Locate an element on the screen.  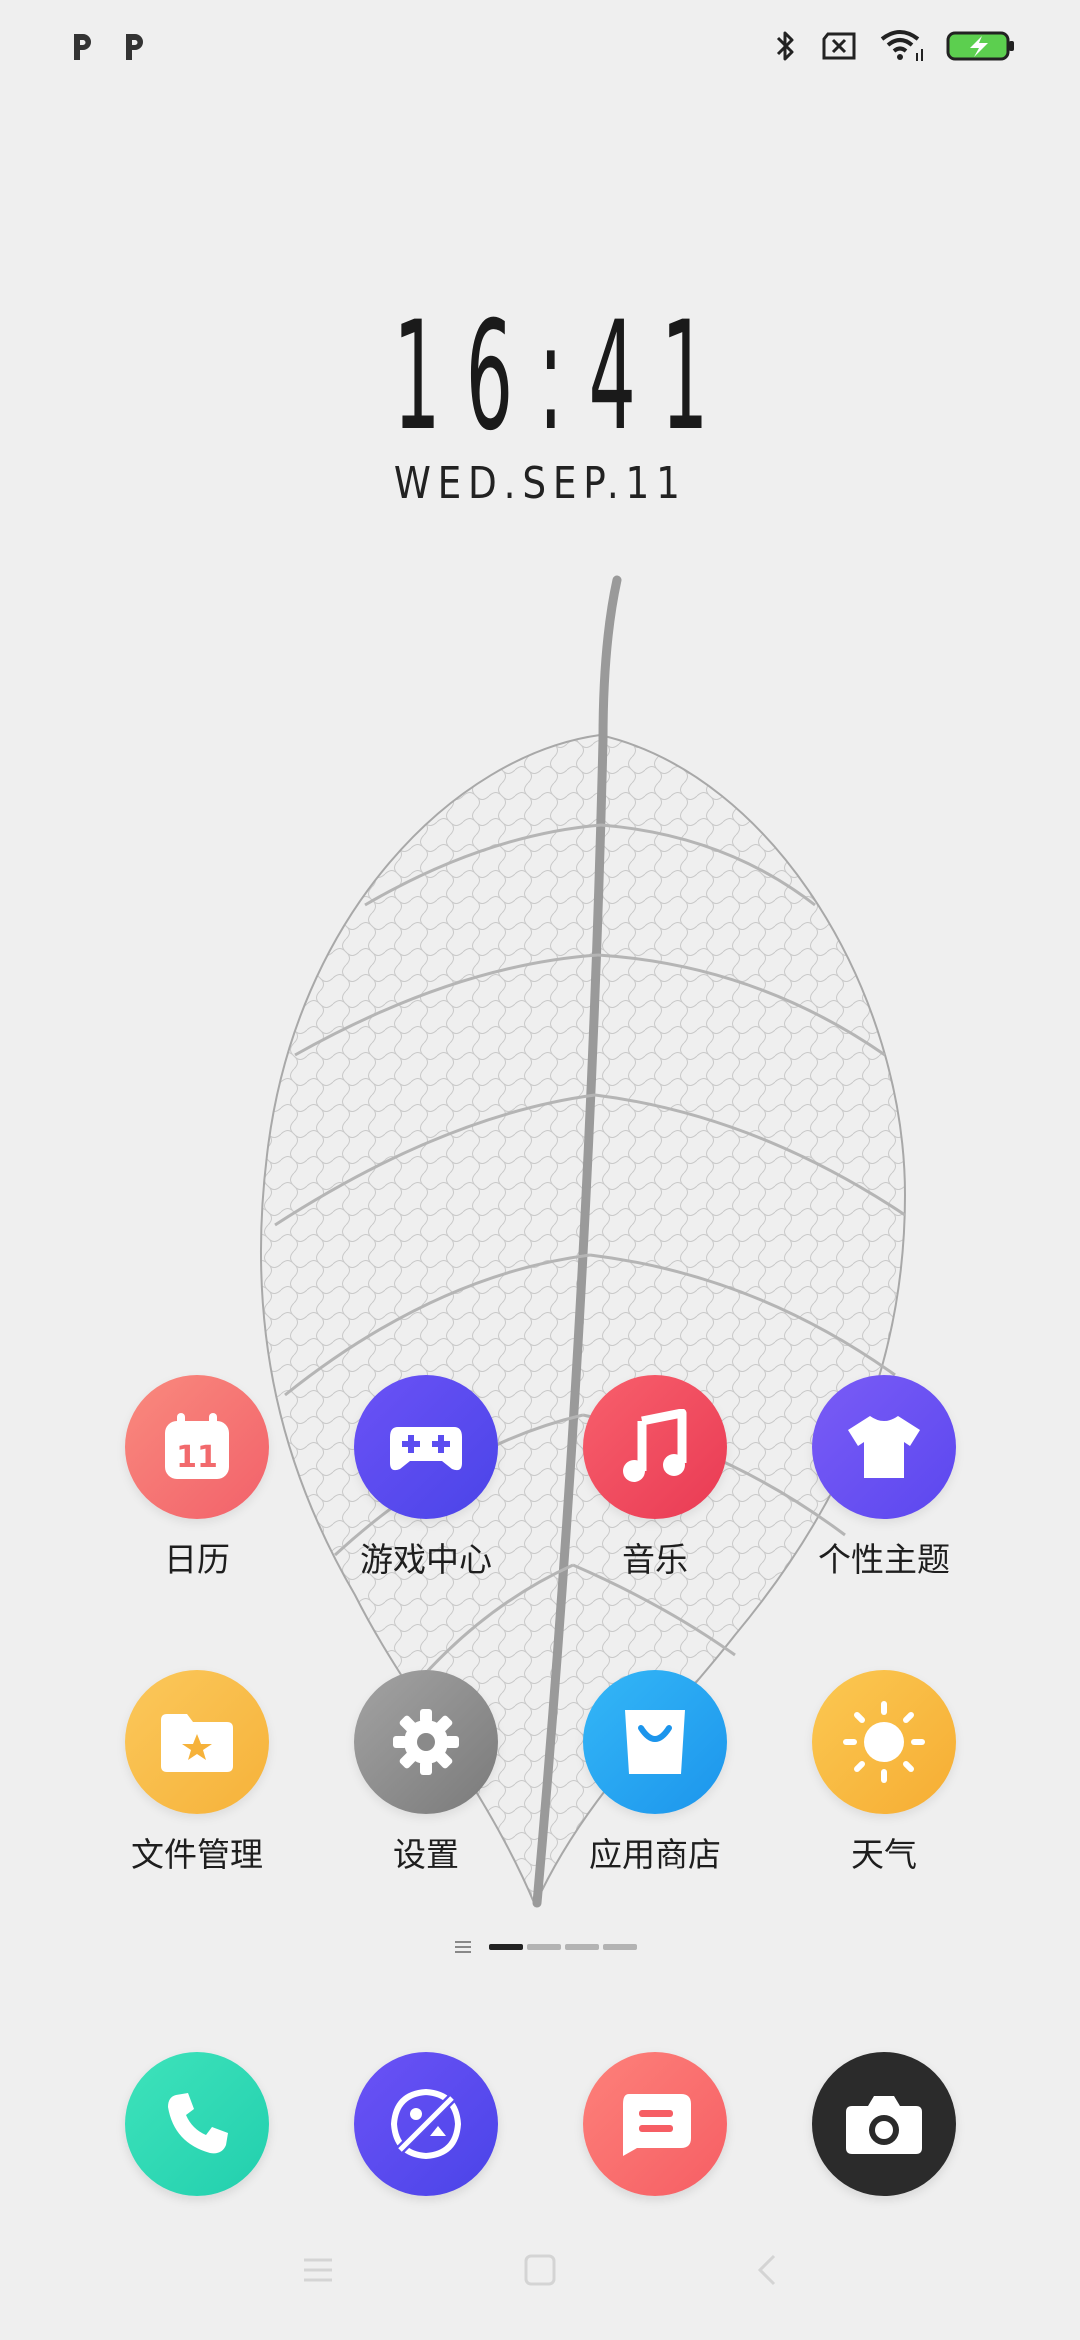
app-settings: 设置 is located at coordinates (426, 1773).